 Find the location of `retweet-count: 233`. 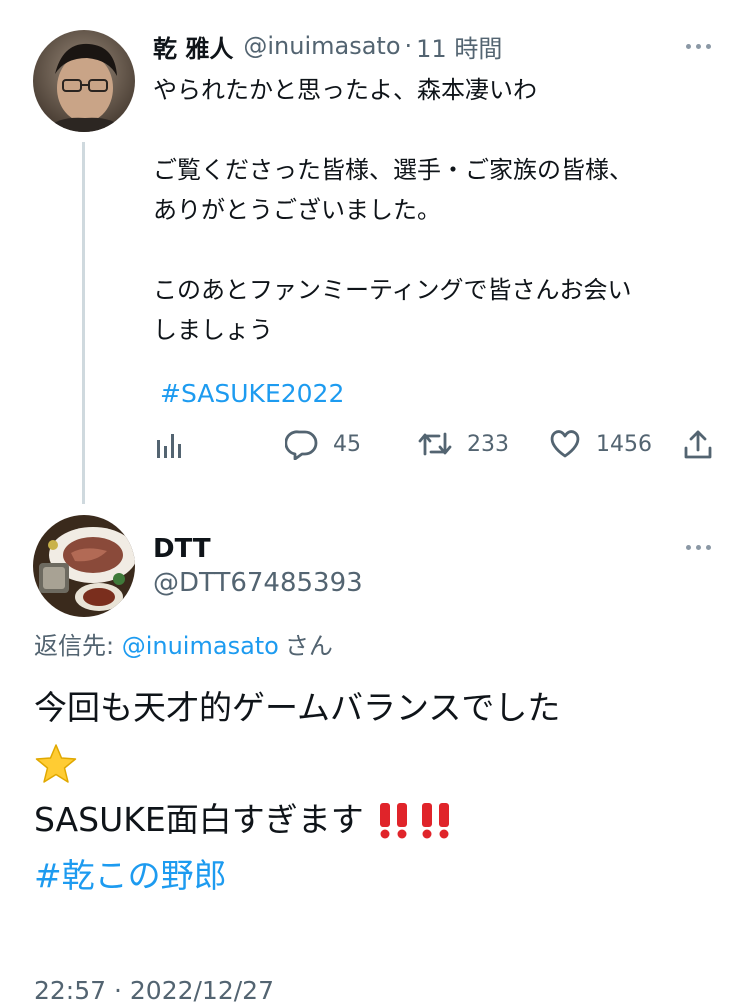

retweet-count: 233 is located at coordinates (488, 444).